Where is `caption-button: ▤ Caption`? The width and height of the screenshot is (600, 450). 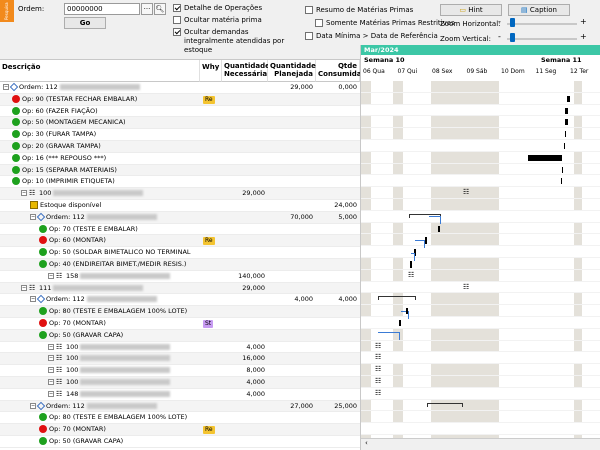 caption-button: ▤ Caption is located at coordinates (539, 10).